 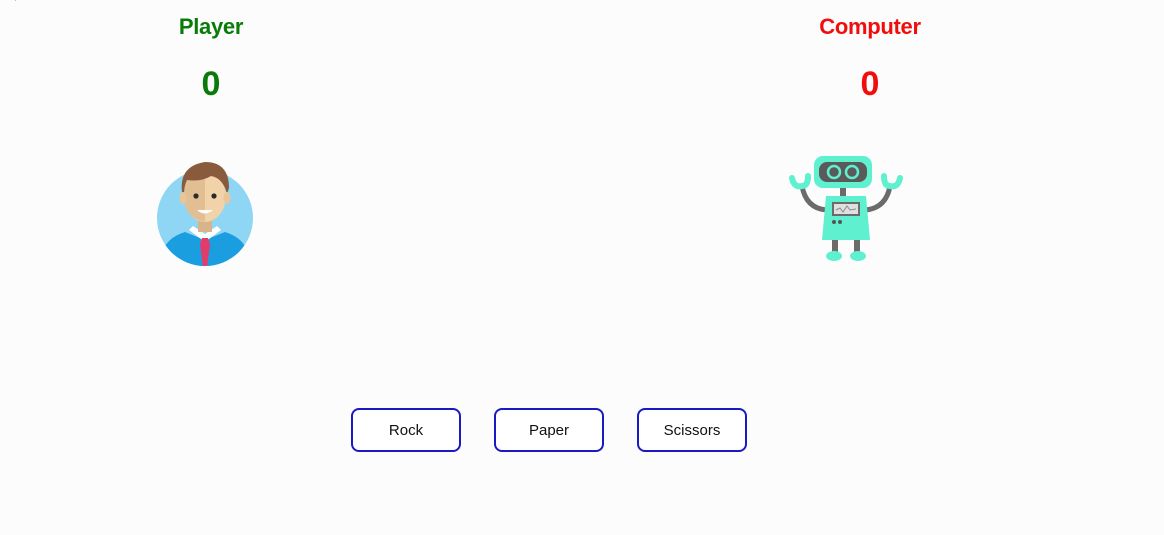 I want to click on player-title: Player, so click(x=211, y=26).